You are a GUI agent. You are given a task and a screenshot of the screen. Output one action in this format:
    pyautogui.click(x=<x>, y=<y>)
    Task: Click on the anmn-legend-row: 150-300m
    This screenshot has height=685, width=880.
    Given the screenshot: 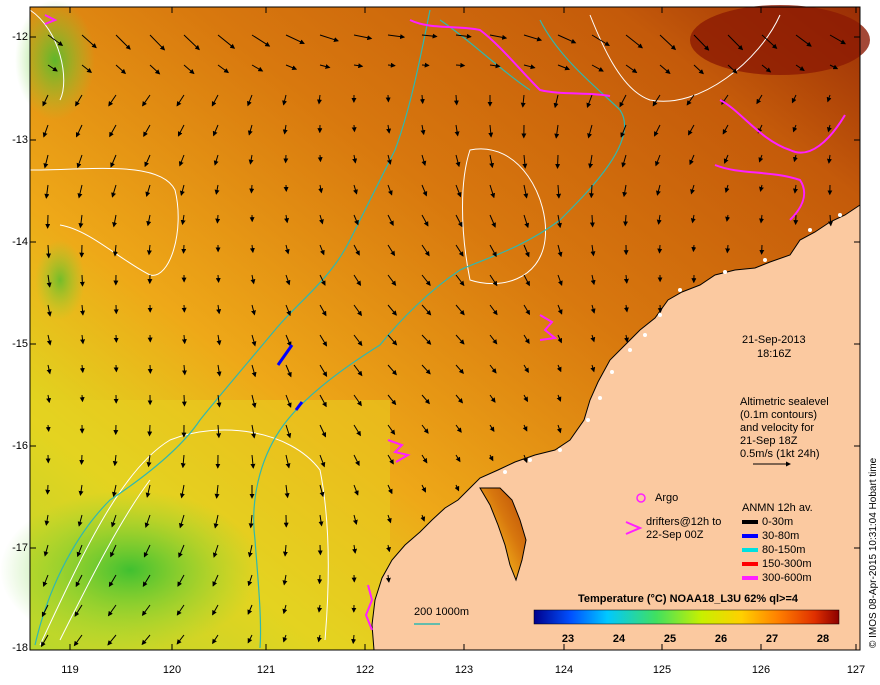 What is the action you would take?
    pyautogui.click(x=777, y=564)
    